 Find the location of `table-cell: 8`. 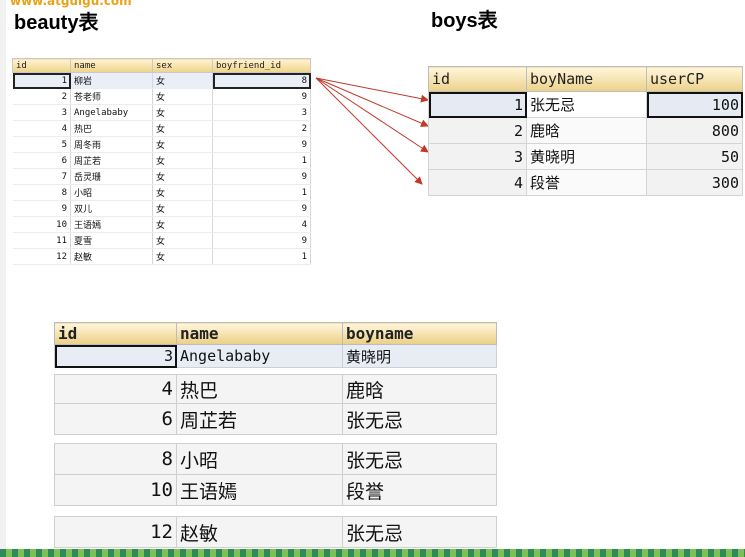

table-cell: 8 is located at coordinates (41, 192).